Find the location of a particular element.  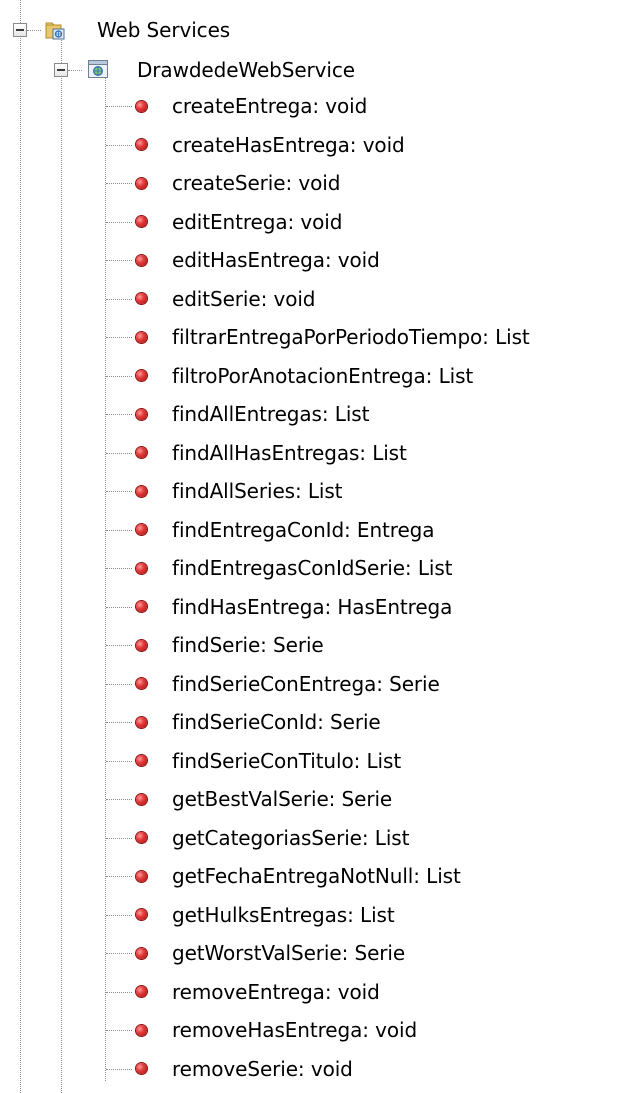

tree-node-method: createHasEntrega: void is located at coordinates (270, 145).